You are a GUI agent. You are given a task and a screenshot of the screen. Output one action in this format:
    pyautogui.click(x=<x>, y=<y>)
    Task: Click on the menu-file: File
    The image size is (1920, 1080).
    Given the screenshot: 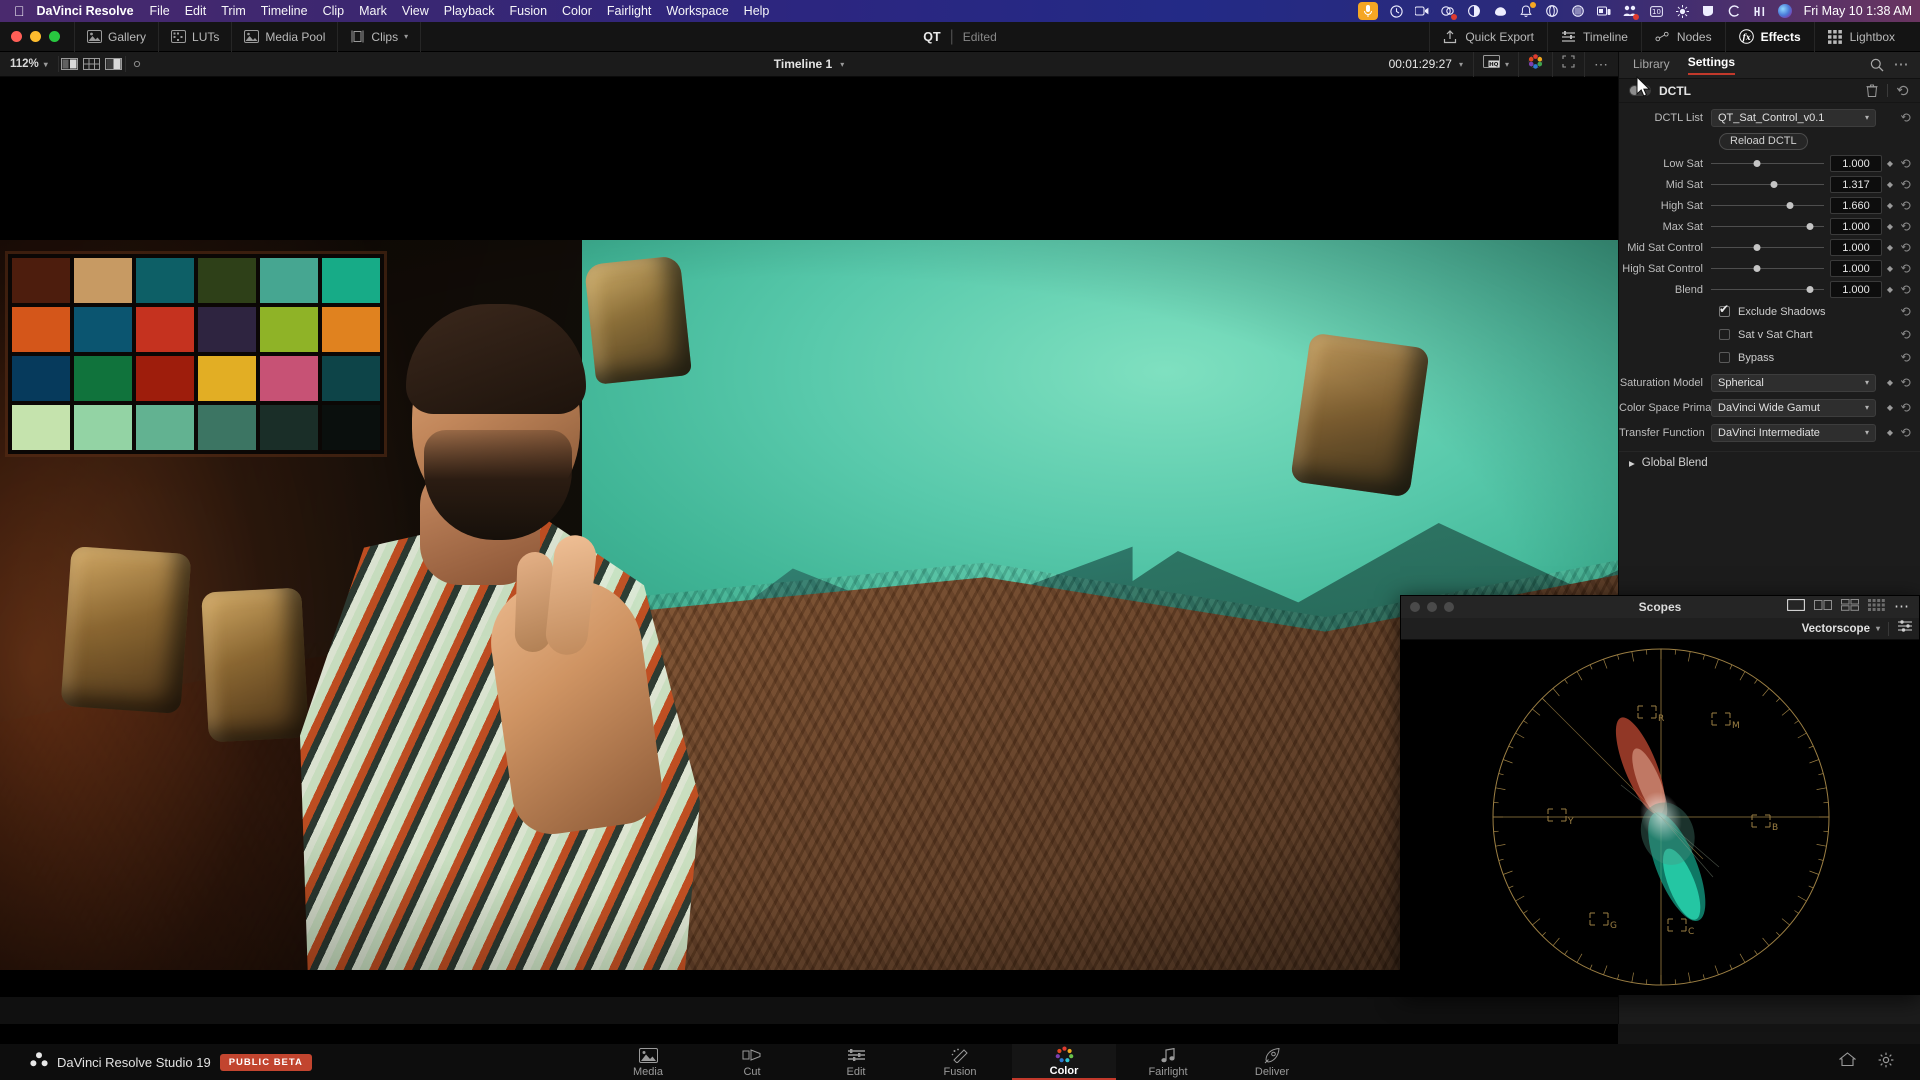 What is the action you would take?
    pyautogui.click(x=160, y=11)
    